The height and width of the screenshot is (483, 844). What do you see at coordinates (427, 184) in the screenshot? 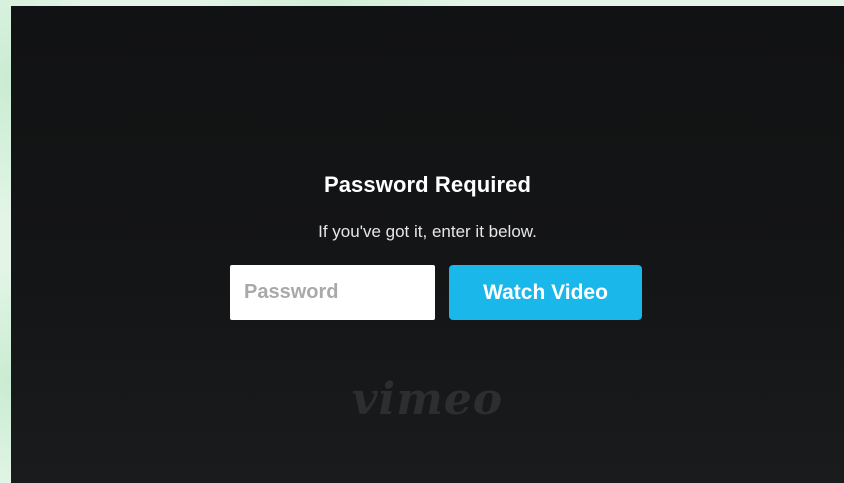
I see `password-required-title: Password Required` at bounding box center [427, 184].